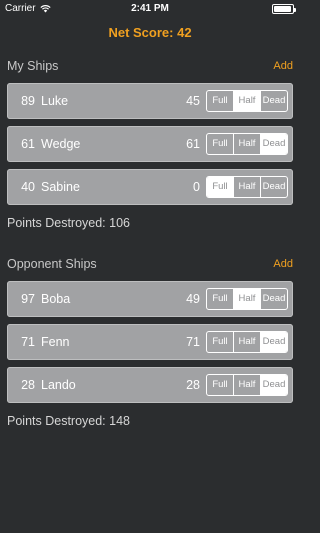 The height and width of the screenshot is (533, 320). I want to click on ship-remaining-points: 49, so click(193, 299).